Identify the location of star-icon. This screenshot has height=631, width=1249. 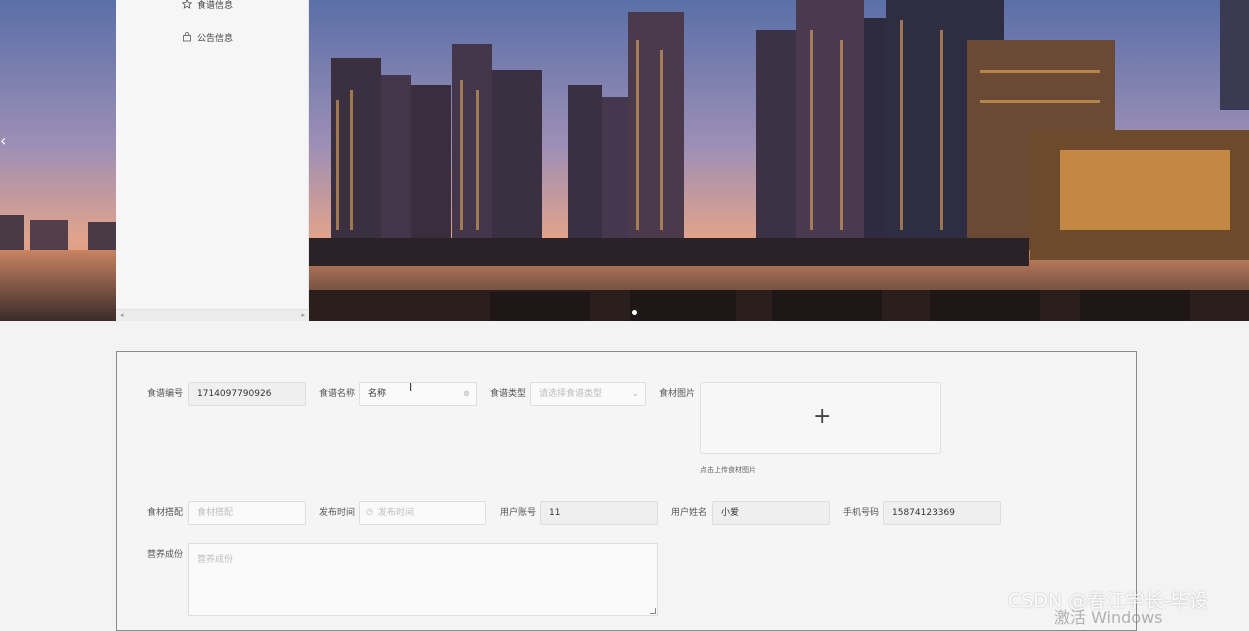
(187, 4).